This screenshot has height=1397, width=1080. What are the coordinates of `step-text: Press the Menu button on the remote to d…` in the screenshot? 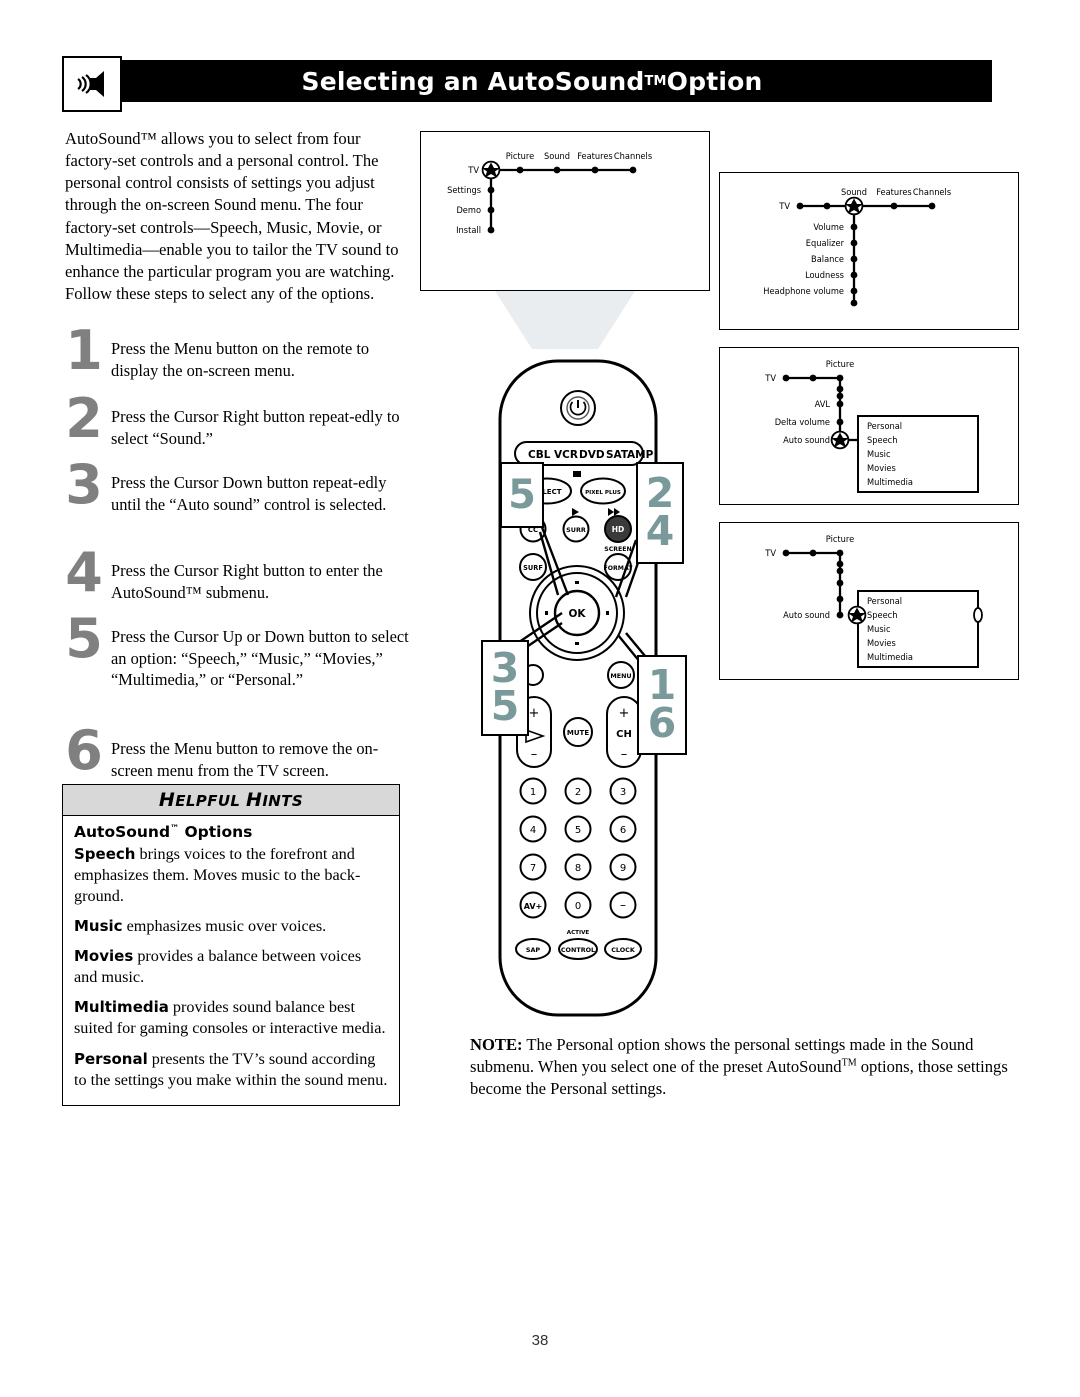 It's located at (240, 359).